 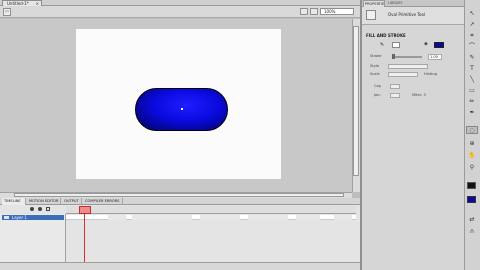 What do you see at coordinates (356, 101) in the screenshot?
I see `vertical-scroll-thumb` at bounding box center [356, 101].